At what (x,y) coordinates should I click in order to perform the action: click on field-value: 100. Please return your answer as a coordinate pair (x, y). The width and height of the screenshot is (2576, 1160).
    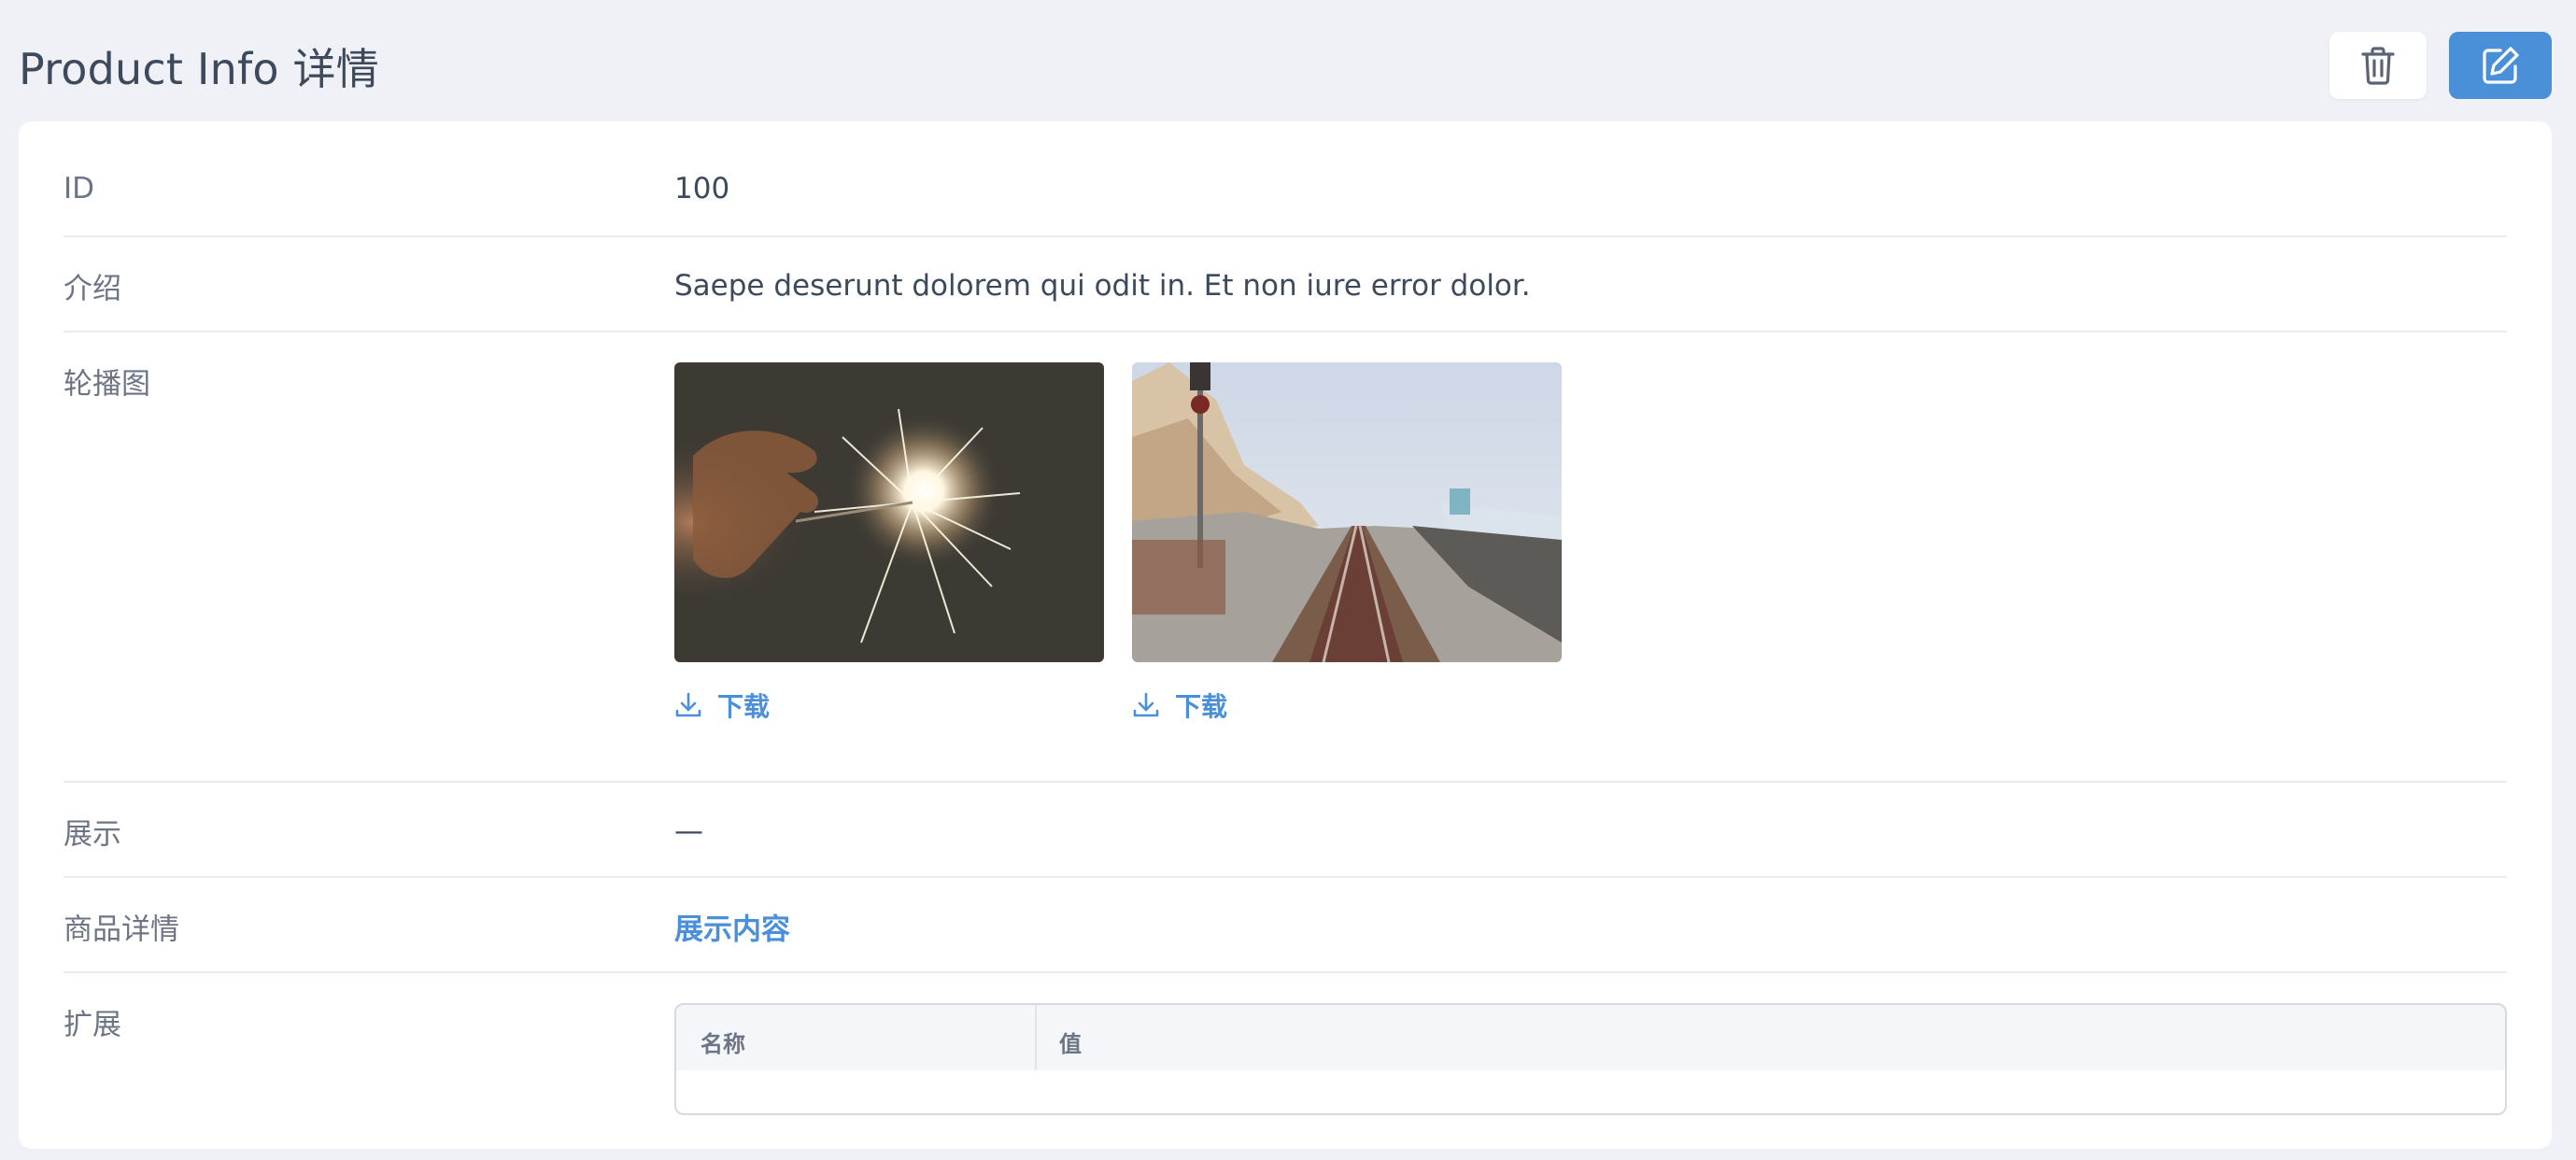
    Looking at the image, I should click on (702, 189).